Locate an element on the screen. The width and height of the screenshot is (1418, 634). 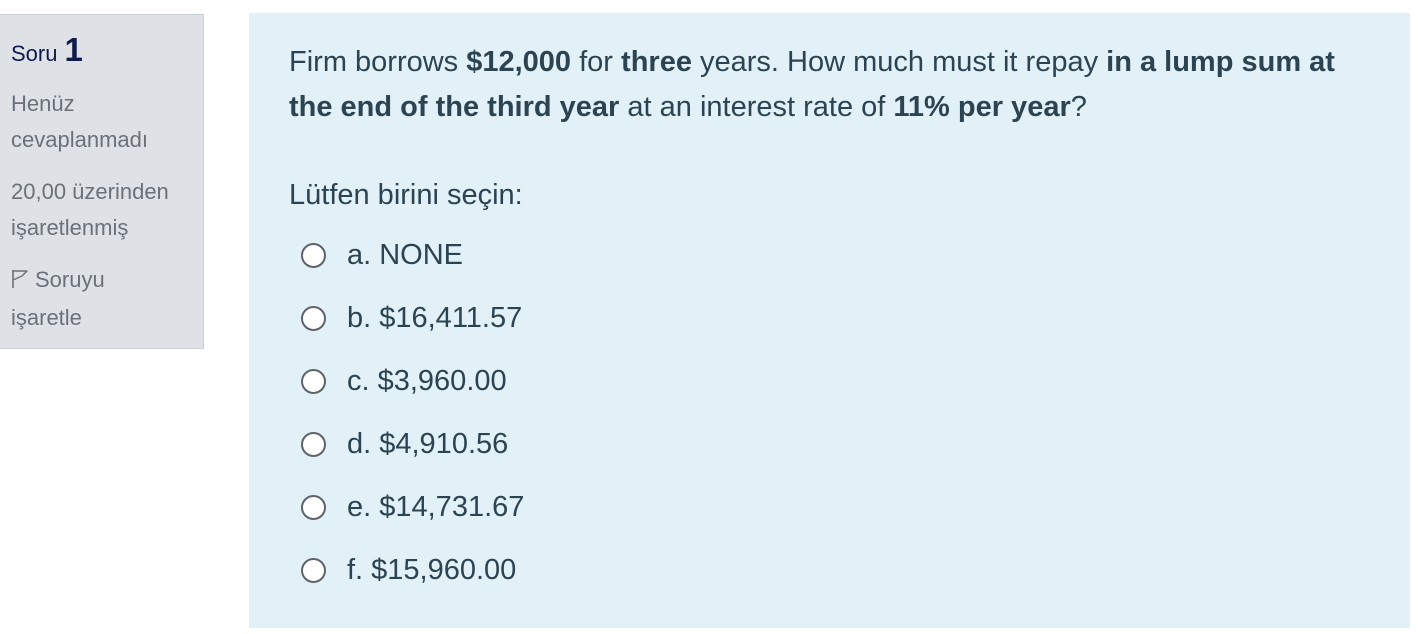
answer-option-label: d. $4,910.56 is located at coordinates (427, 444).